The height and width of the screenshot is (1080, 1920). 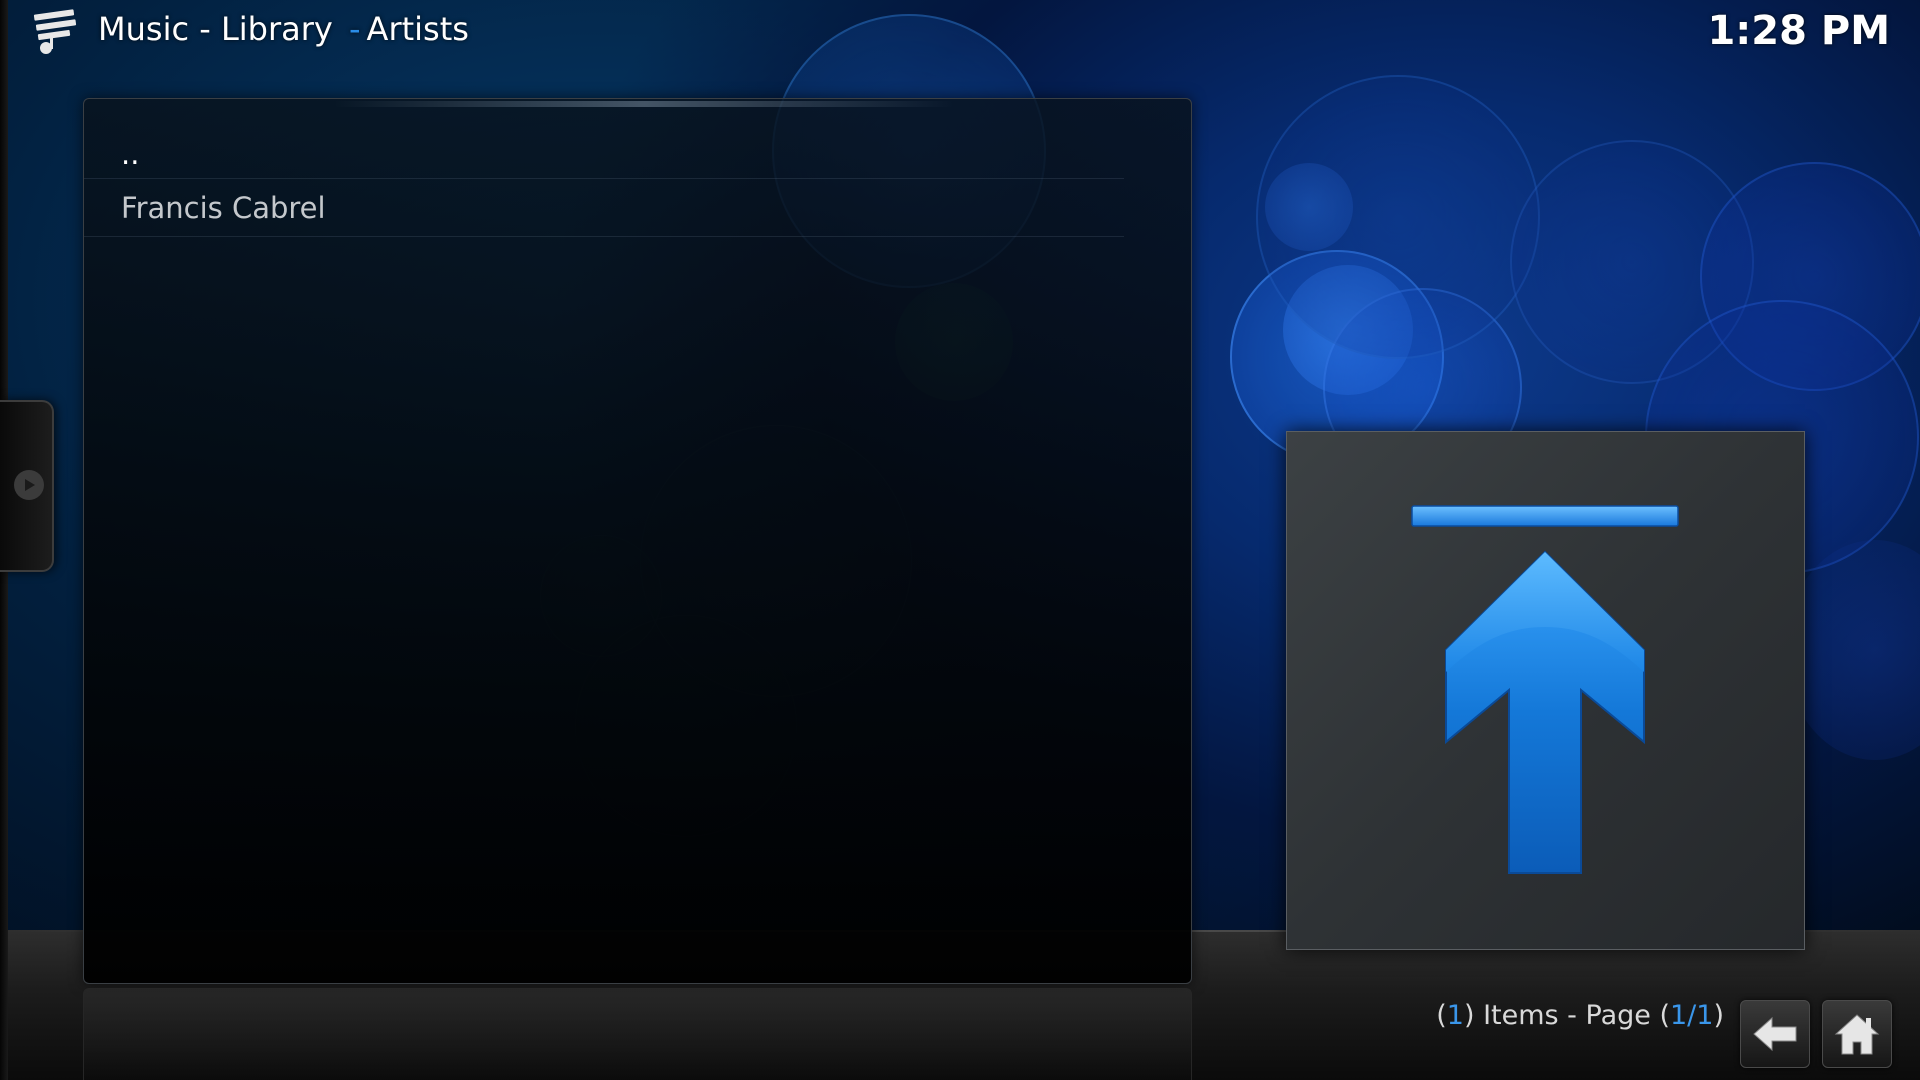 I want to click on home-icon, so click(x=1857, y=1034).